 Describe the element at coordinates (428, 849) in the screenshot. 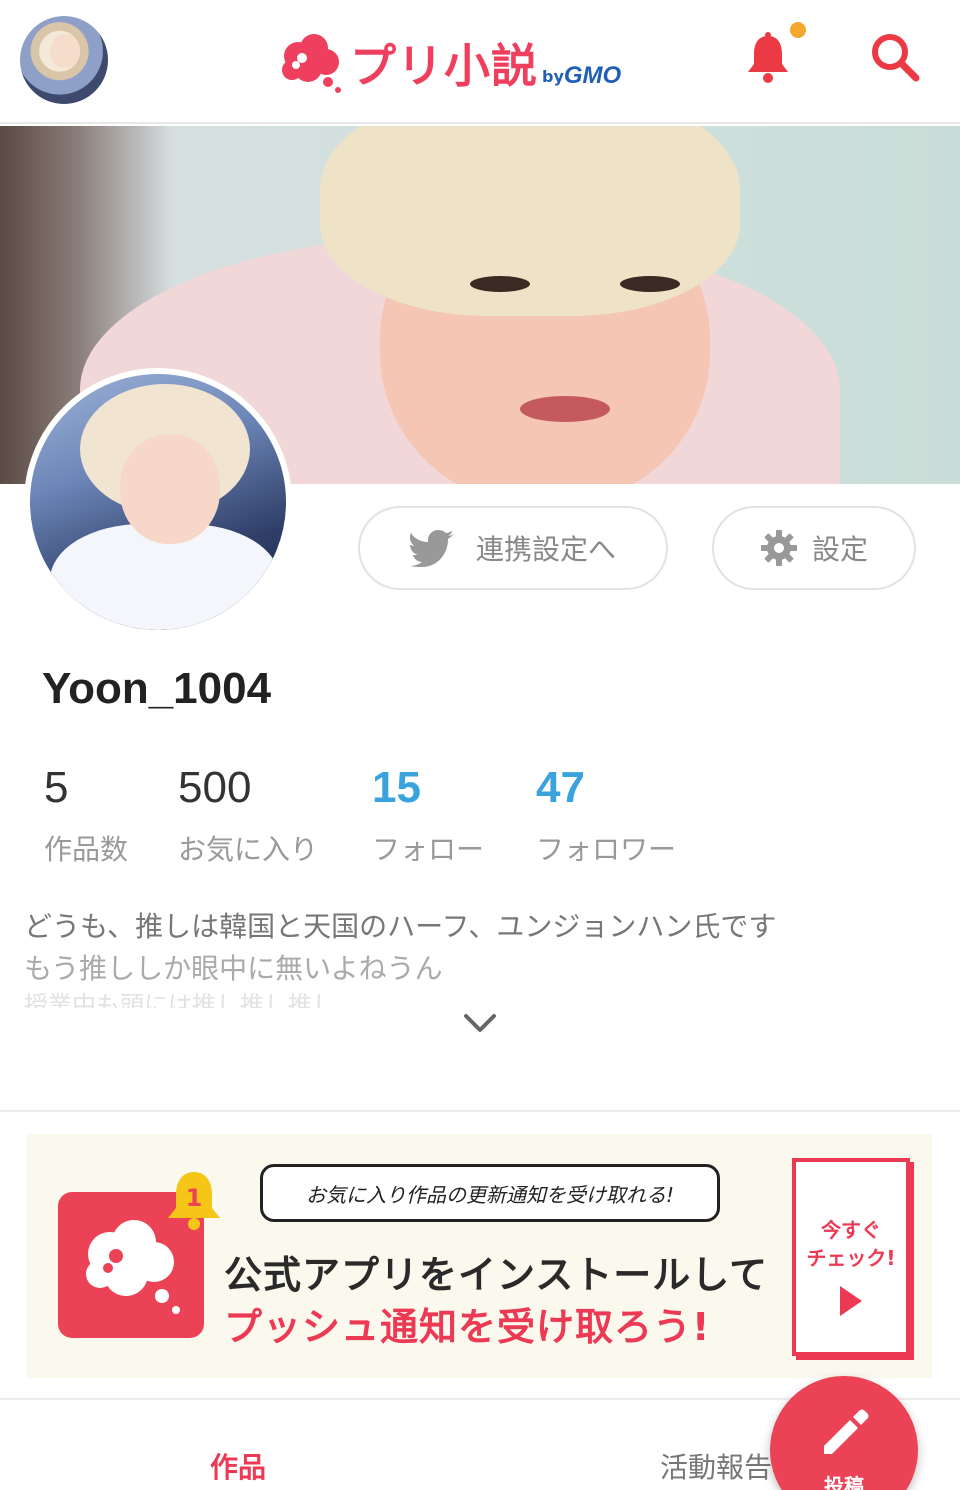

I see `stat-following-label: フォロー` at that location.